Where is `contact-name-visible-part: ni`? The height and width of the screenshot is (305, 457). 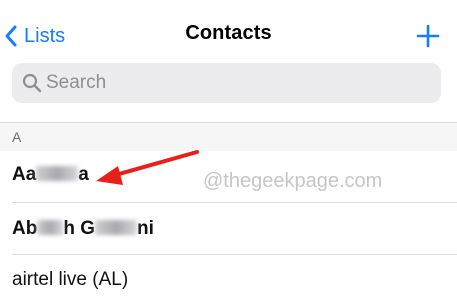 contact-name-visible-part: ni is located at coordinates (145, 228).